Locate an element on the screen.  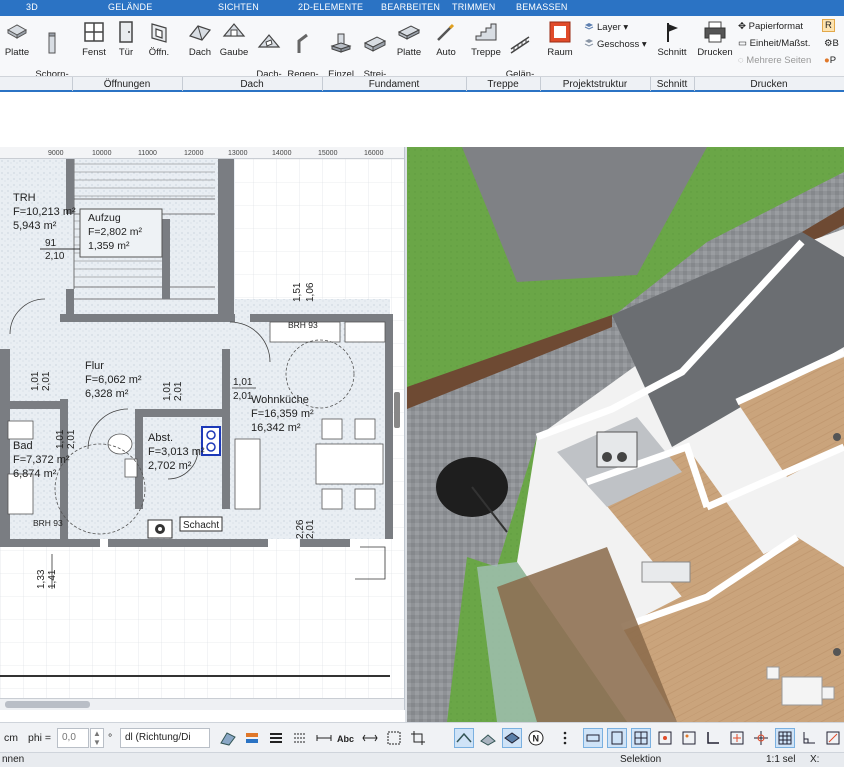
room-area: F=2,802 m² is located at coordinates (115, 232).